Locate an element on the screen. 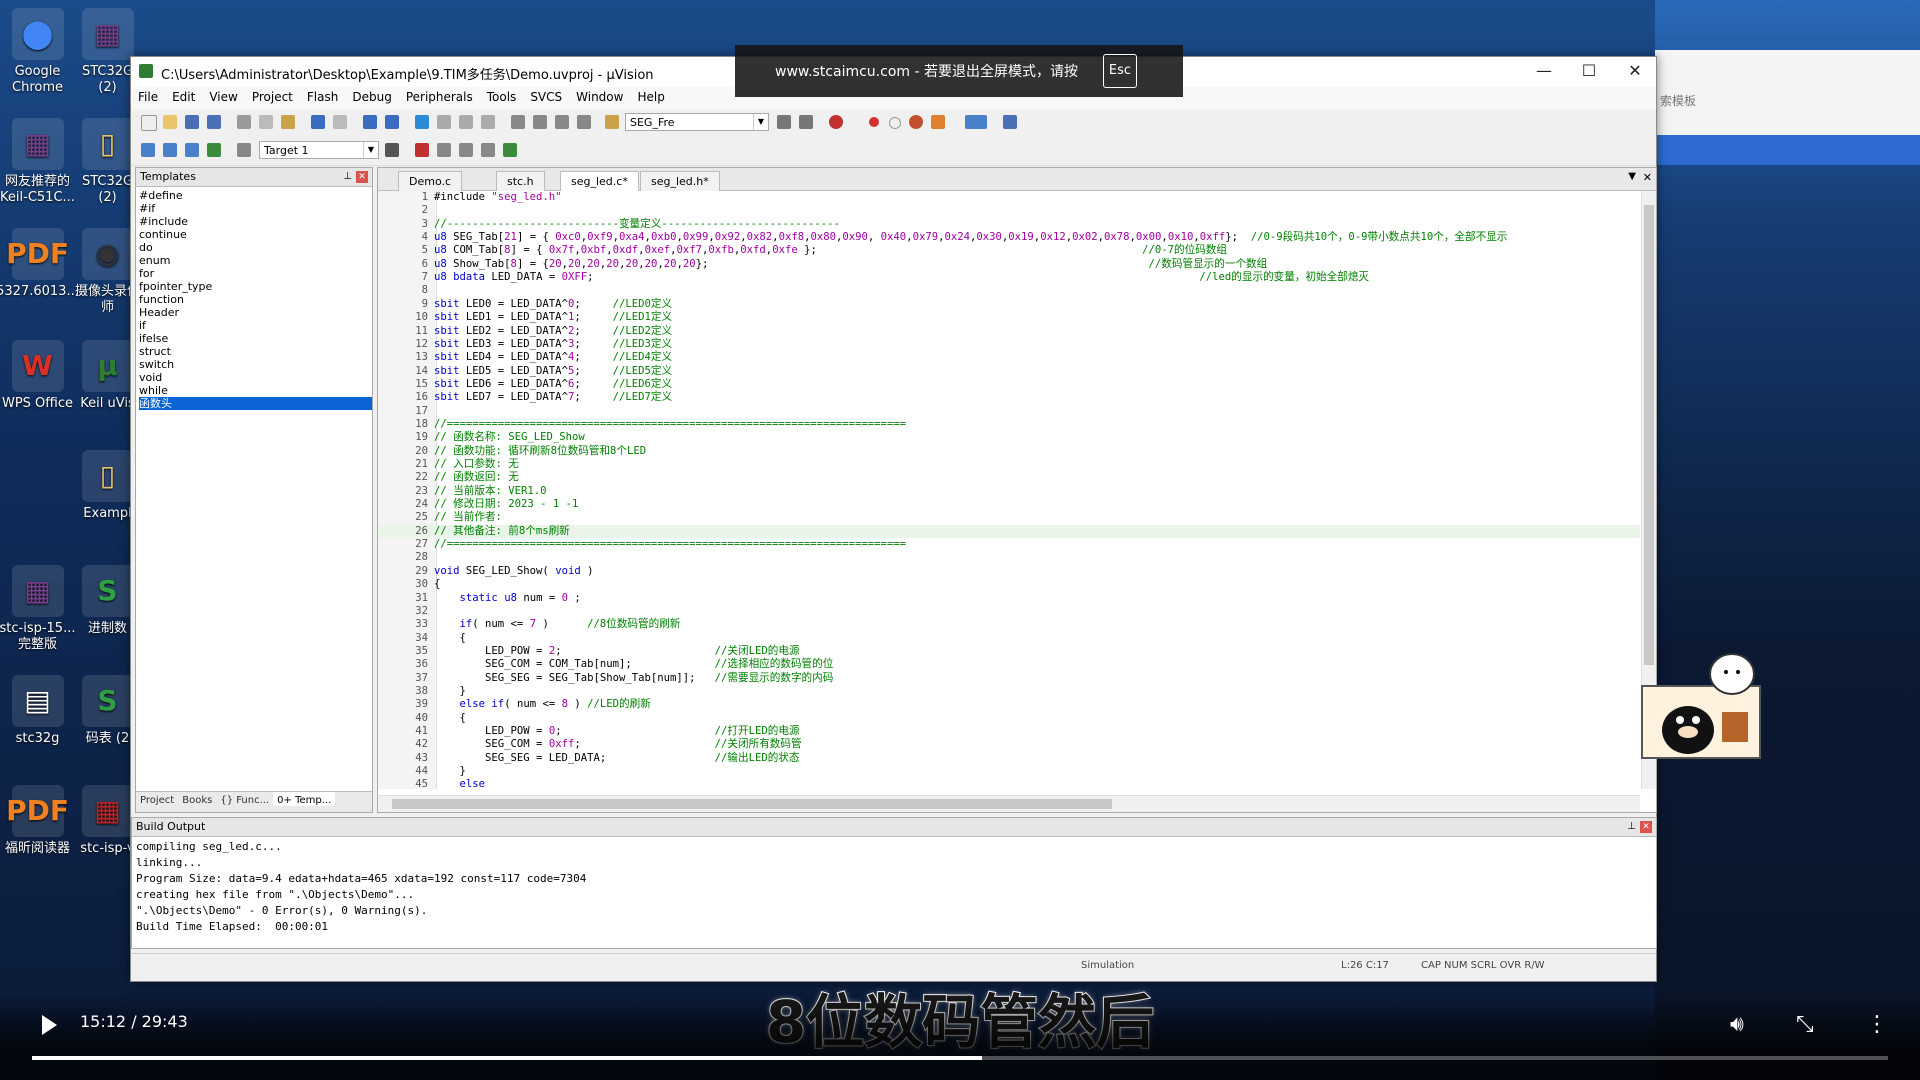 The height and width of the screenshot is (1080, 1920). code-line: 40 { is located at coordinates (1009, 718).